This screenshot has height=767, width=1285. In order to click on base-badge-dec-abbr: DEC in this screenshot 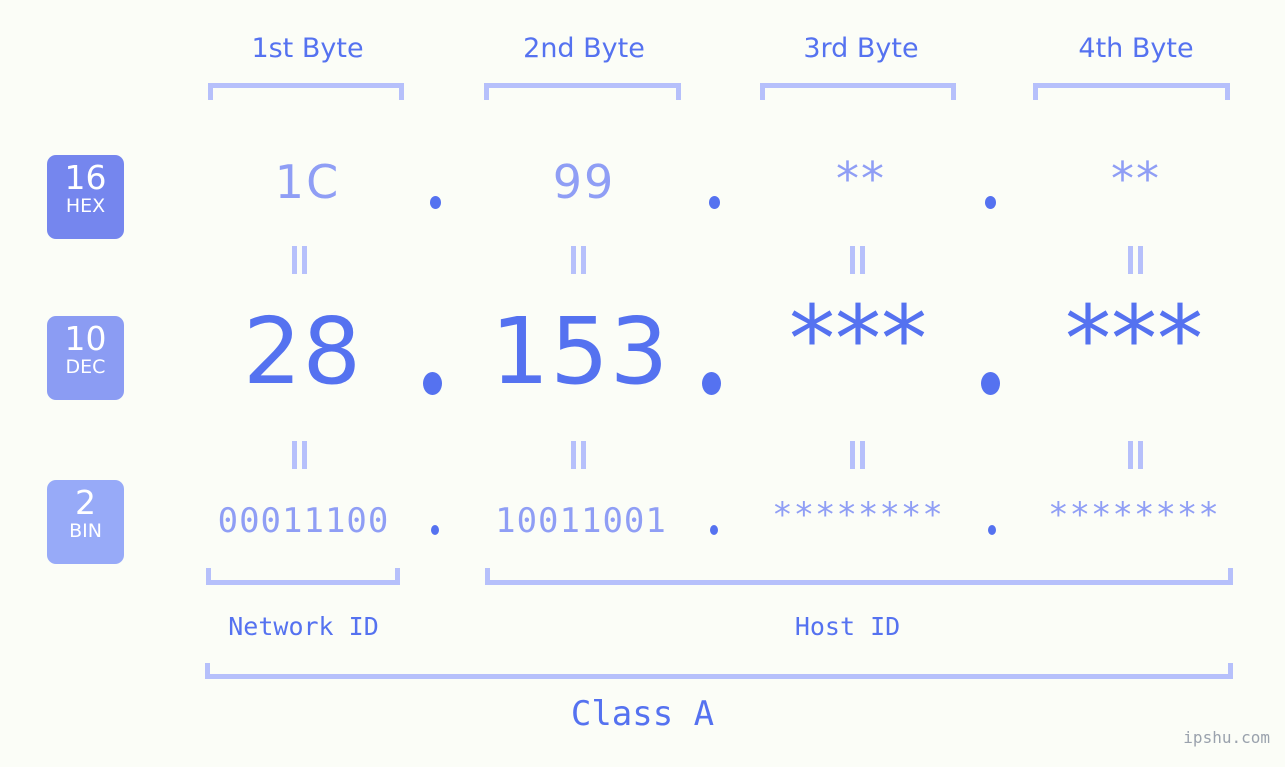, I will do `click(85, 367)`.